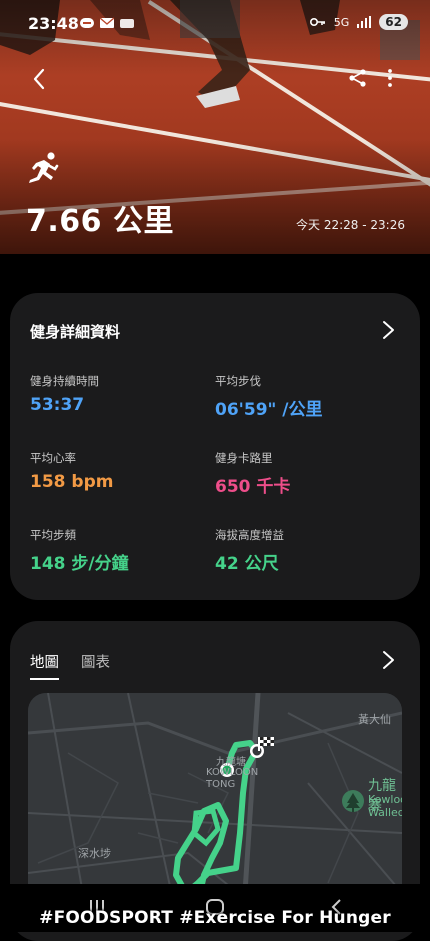  What do you see at coordinates (95, 665) in the screenshot?
I see `tab-chart: 圖表` at bounding box center [95, 665].